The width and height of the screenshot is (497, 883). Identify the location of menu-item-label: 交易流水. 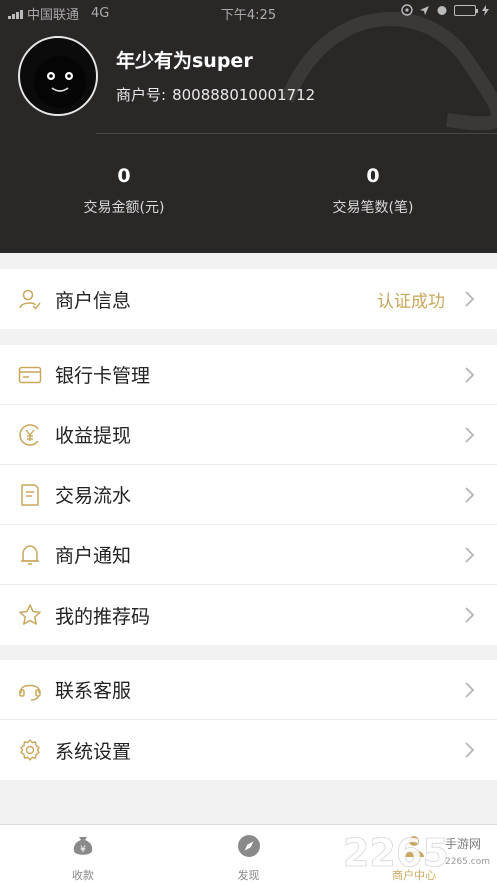
(93, 496).